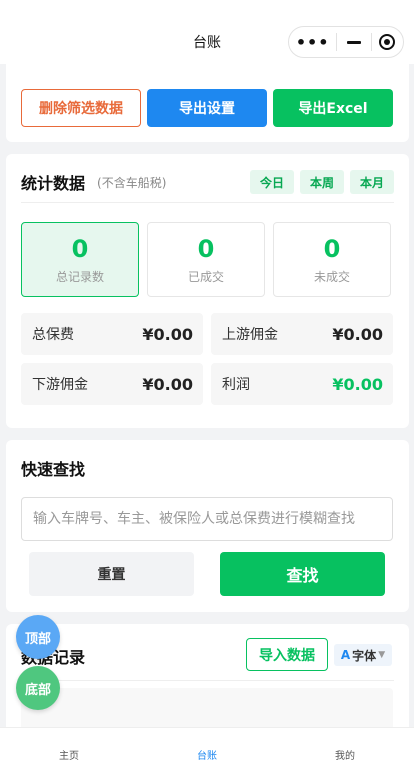 The height and width of the screenshot is (780, 414). I want to click on font-size-selector: A 字体 ▼, so click(363, 655).